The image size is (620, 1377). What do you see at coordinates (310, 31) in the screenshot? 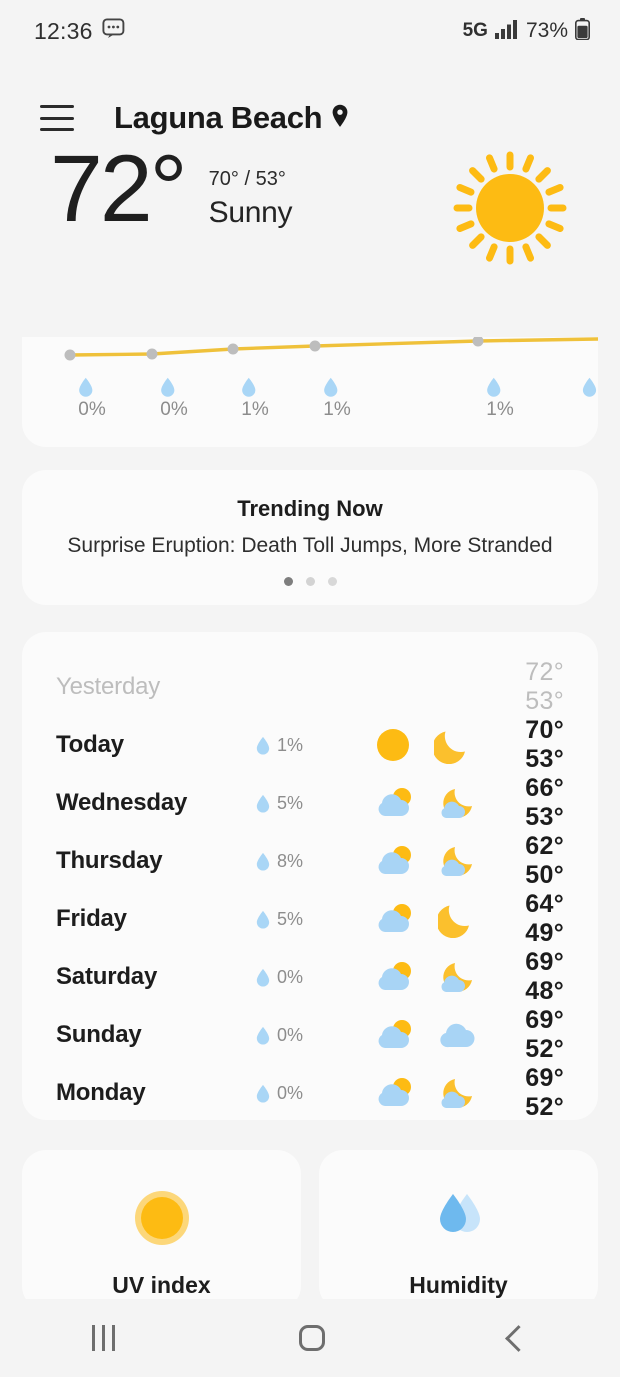
I see `status-bar: 12:36 5G 73%` at bounding box center [310, 31].